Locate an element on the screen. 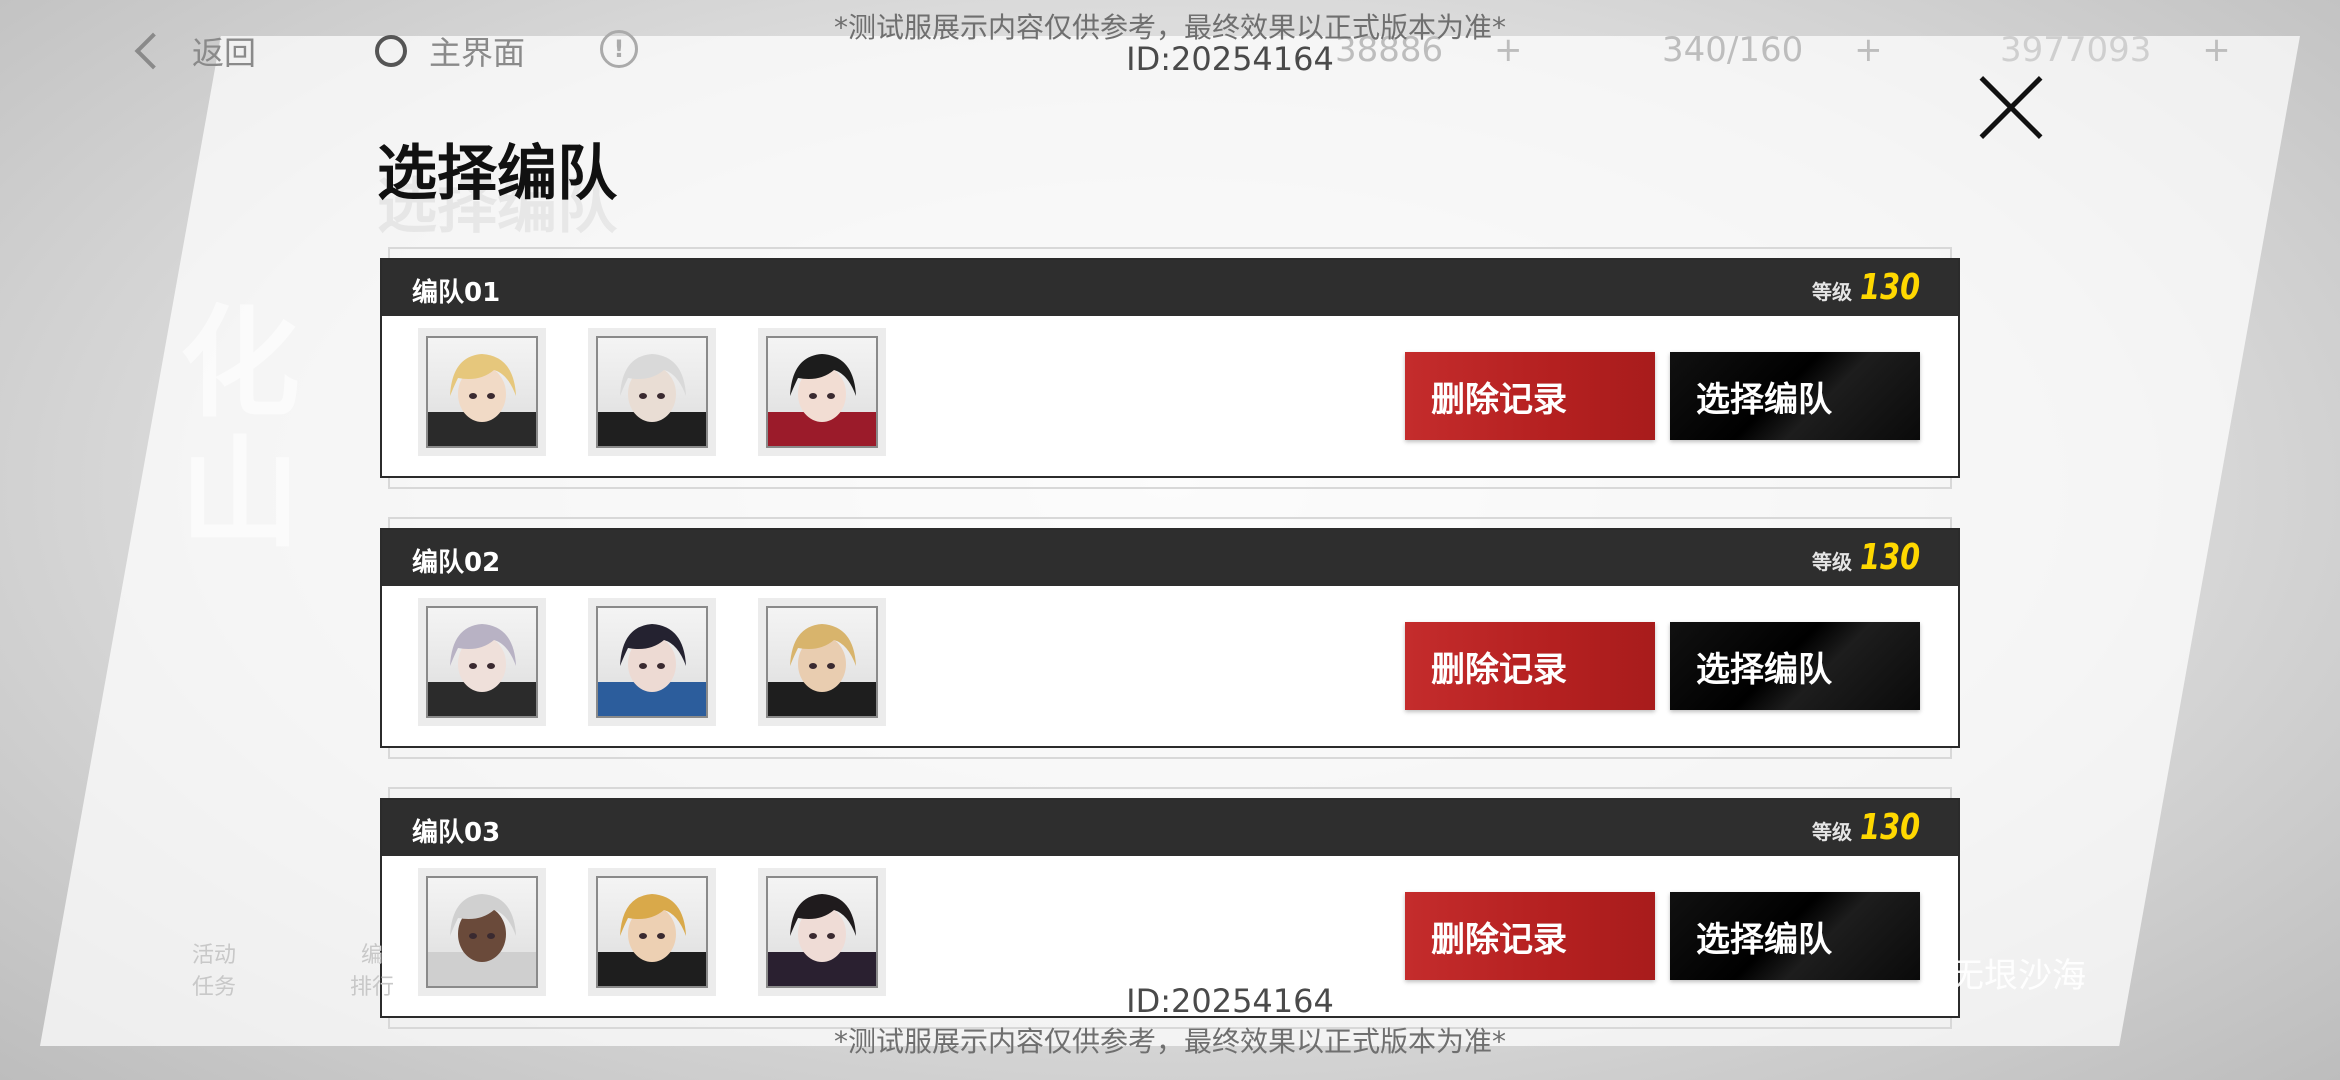 The image size is (2340, 1080). team-name: 编队01 is located at coordinates (456, 293).